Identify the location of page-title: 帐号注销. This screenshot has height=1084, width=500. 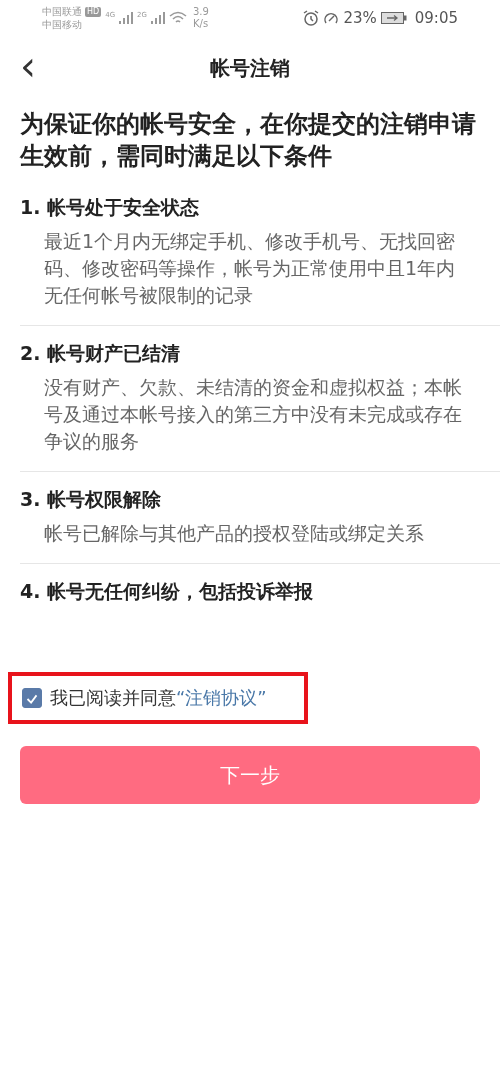
(250, 68).